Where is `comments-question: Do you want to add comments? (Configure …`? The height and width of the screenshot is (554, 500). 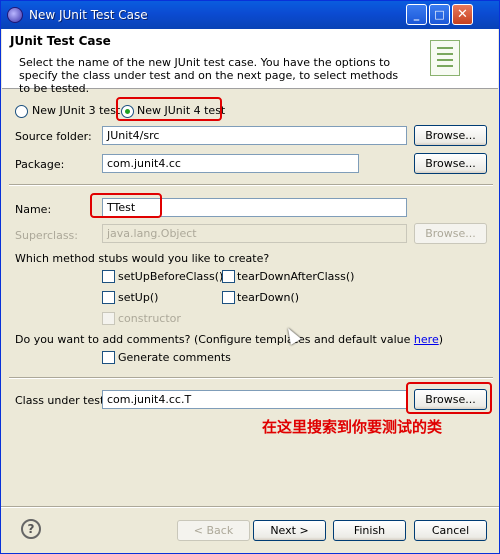 comments-question: Do you want to add comments? (Configure … is located at coordinates (229, 339).